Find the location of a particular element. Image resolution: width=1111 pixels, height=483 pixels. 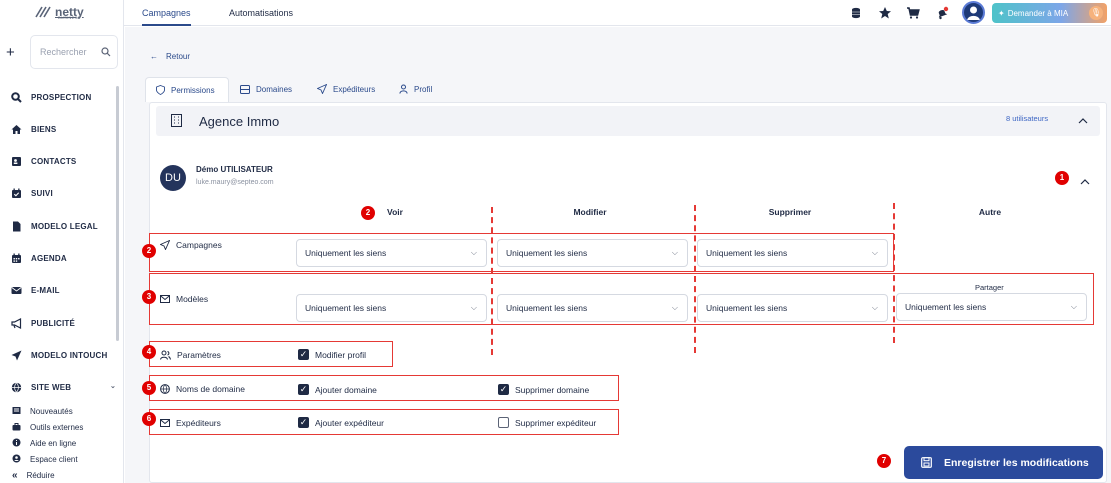

tab-permissions: Permissions is located at coordinates (187, 89).